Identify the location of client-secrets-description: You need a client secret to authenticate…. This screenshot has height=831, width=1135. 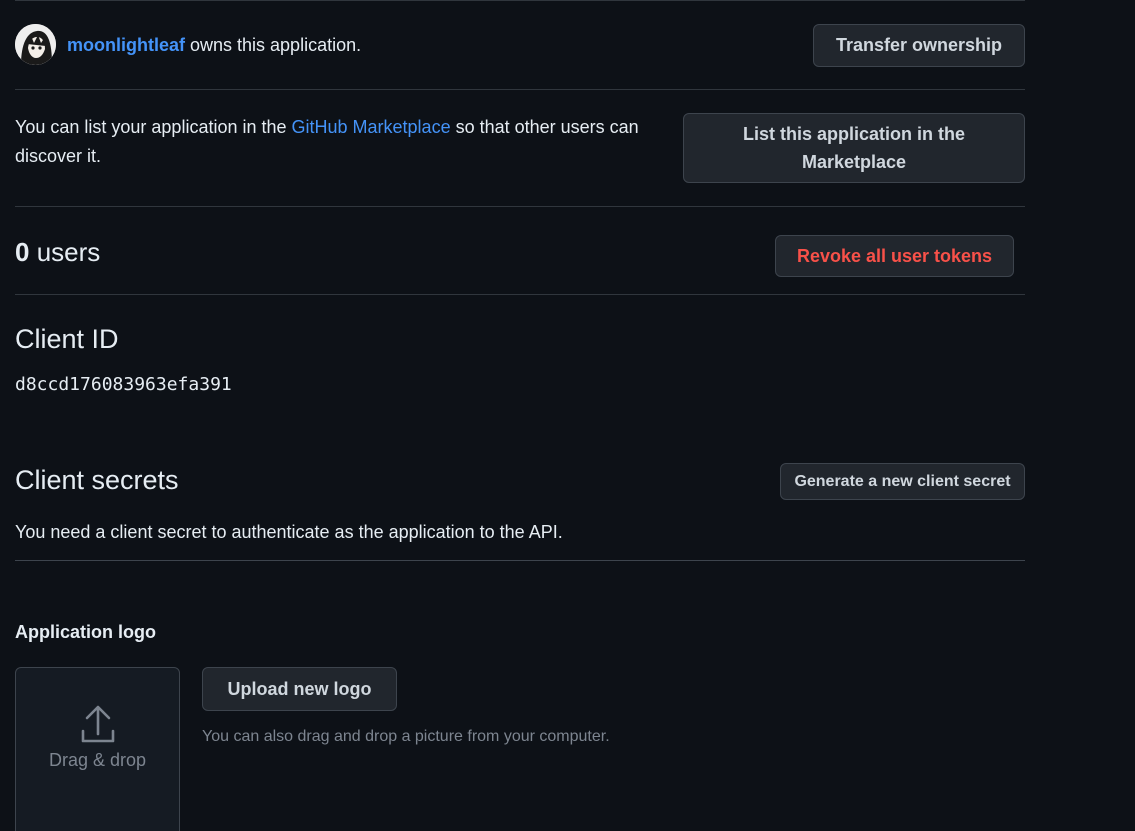
(289, 532).